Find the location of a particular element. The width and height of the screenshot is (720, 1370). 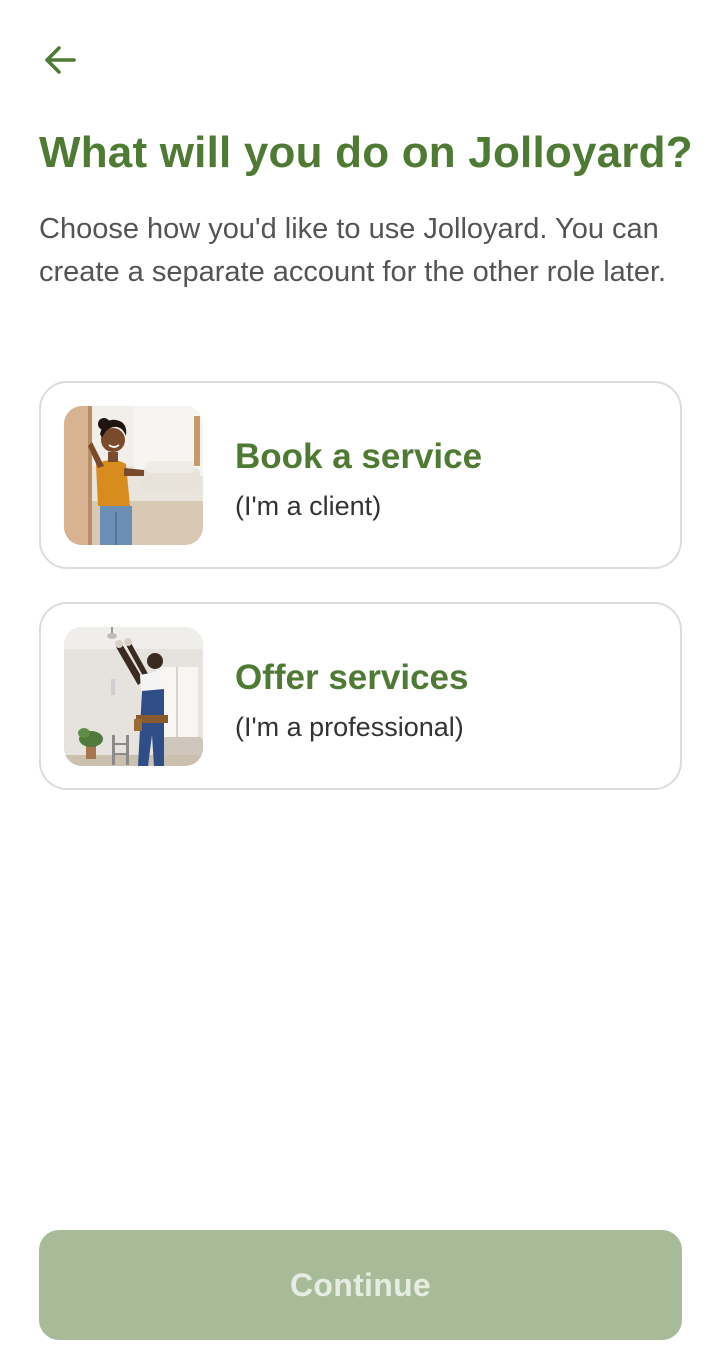

book-service-option: Book a service (I'm a client) is located at coordinates (360, 475).